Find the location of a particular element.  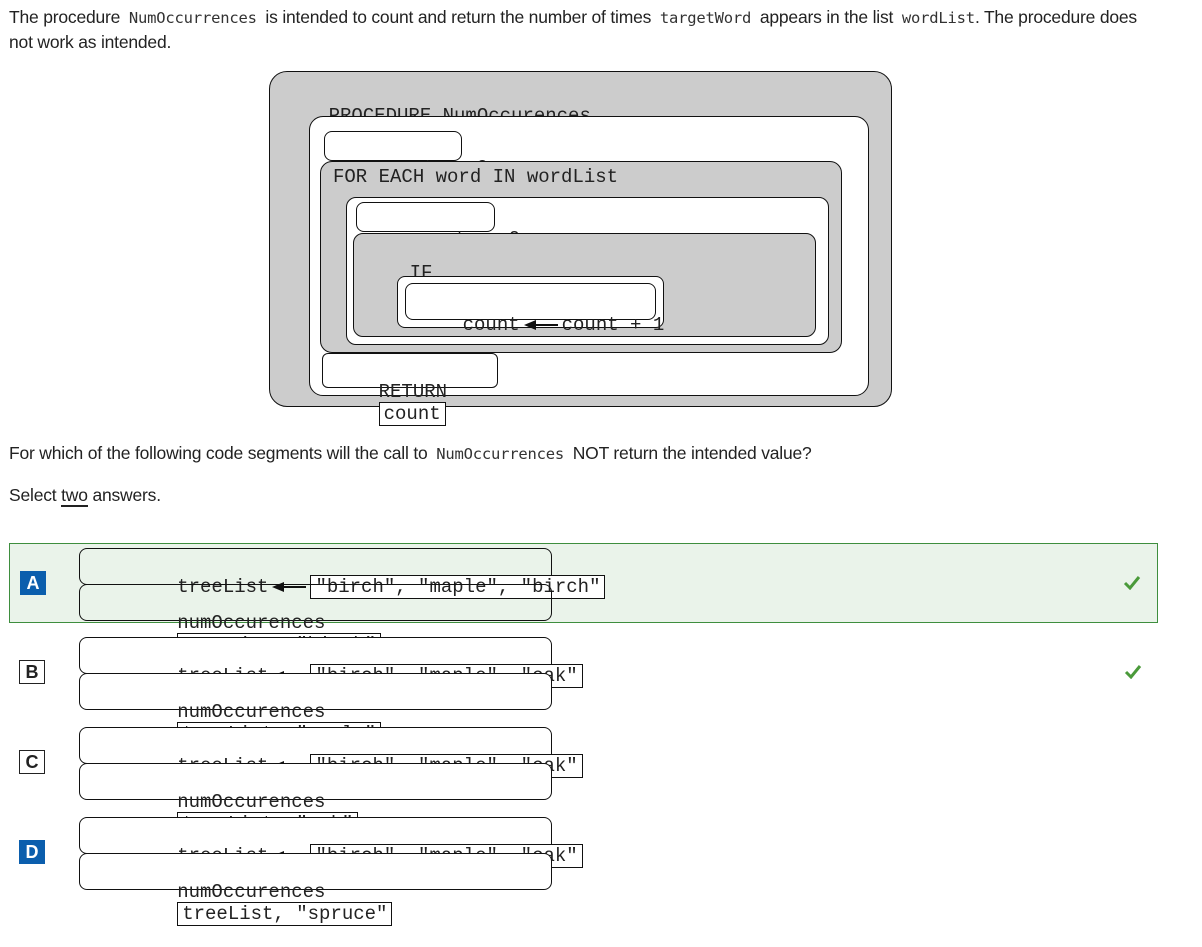

target-var-code: targetWord is located at coordinates (705, 18).